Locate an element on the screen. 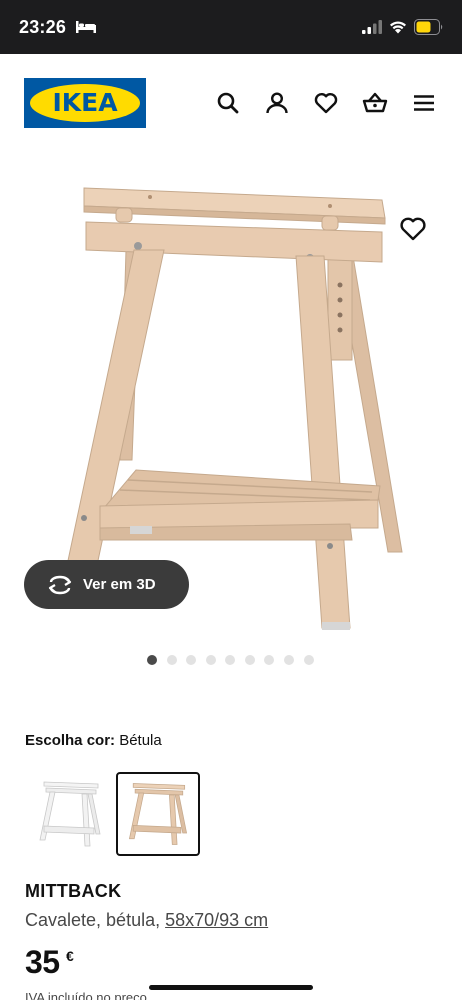 The width and height of the screenshot is (462, 1000). logo-text: IKEA is located at coordinates (85, 102).